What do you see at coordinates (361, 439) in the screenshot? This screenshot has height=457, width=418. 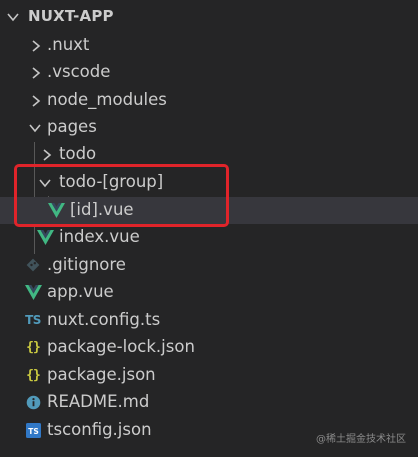 I see `watermark-text: @稀土掘金技术社区` at bounding box center [361, 439].